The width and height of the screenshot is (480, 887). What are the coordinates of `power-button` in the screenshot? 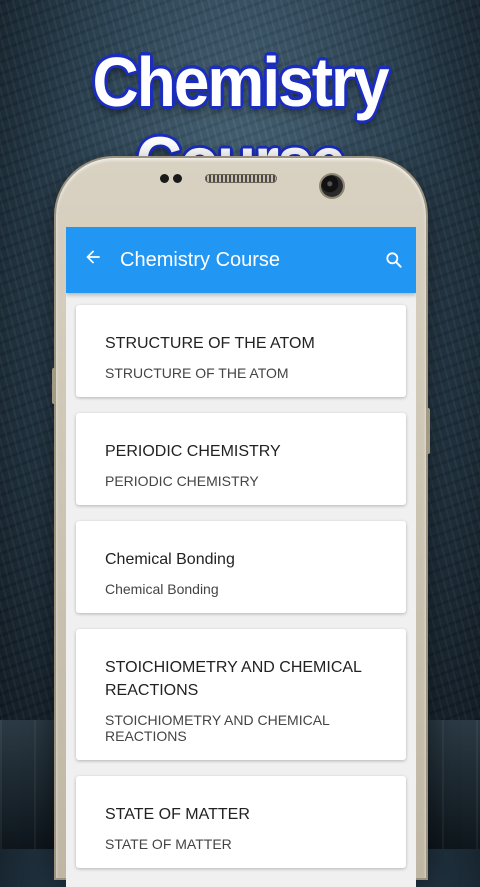 It's located at (428, 431).